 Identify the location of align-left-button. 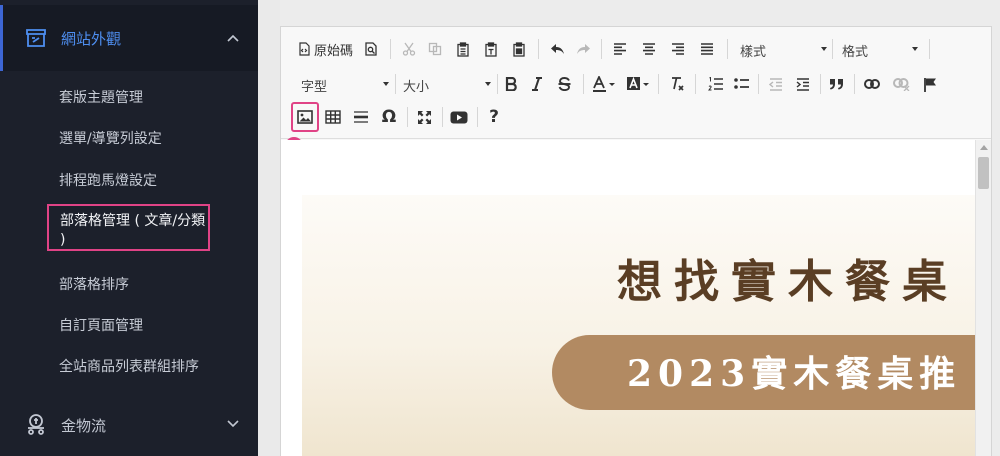
(620, 49).